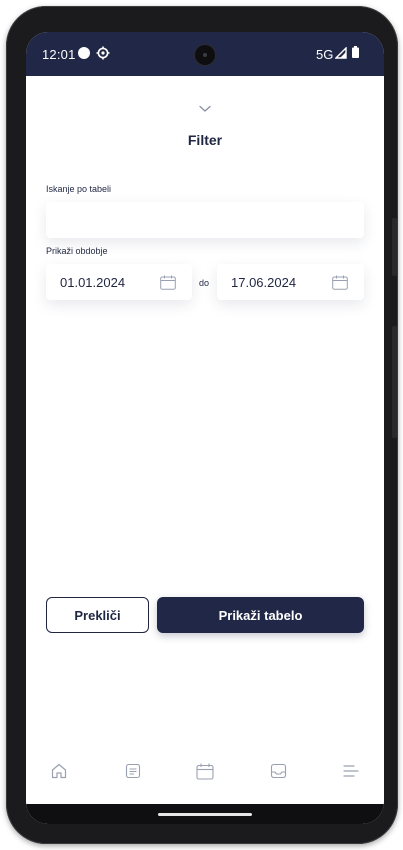 The width and height of the screenshot is (403, 850). I want to click on inbox-icon, so click(278, 771).